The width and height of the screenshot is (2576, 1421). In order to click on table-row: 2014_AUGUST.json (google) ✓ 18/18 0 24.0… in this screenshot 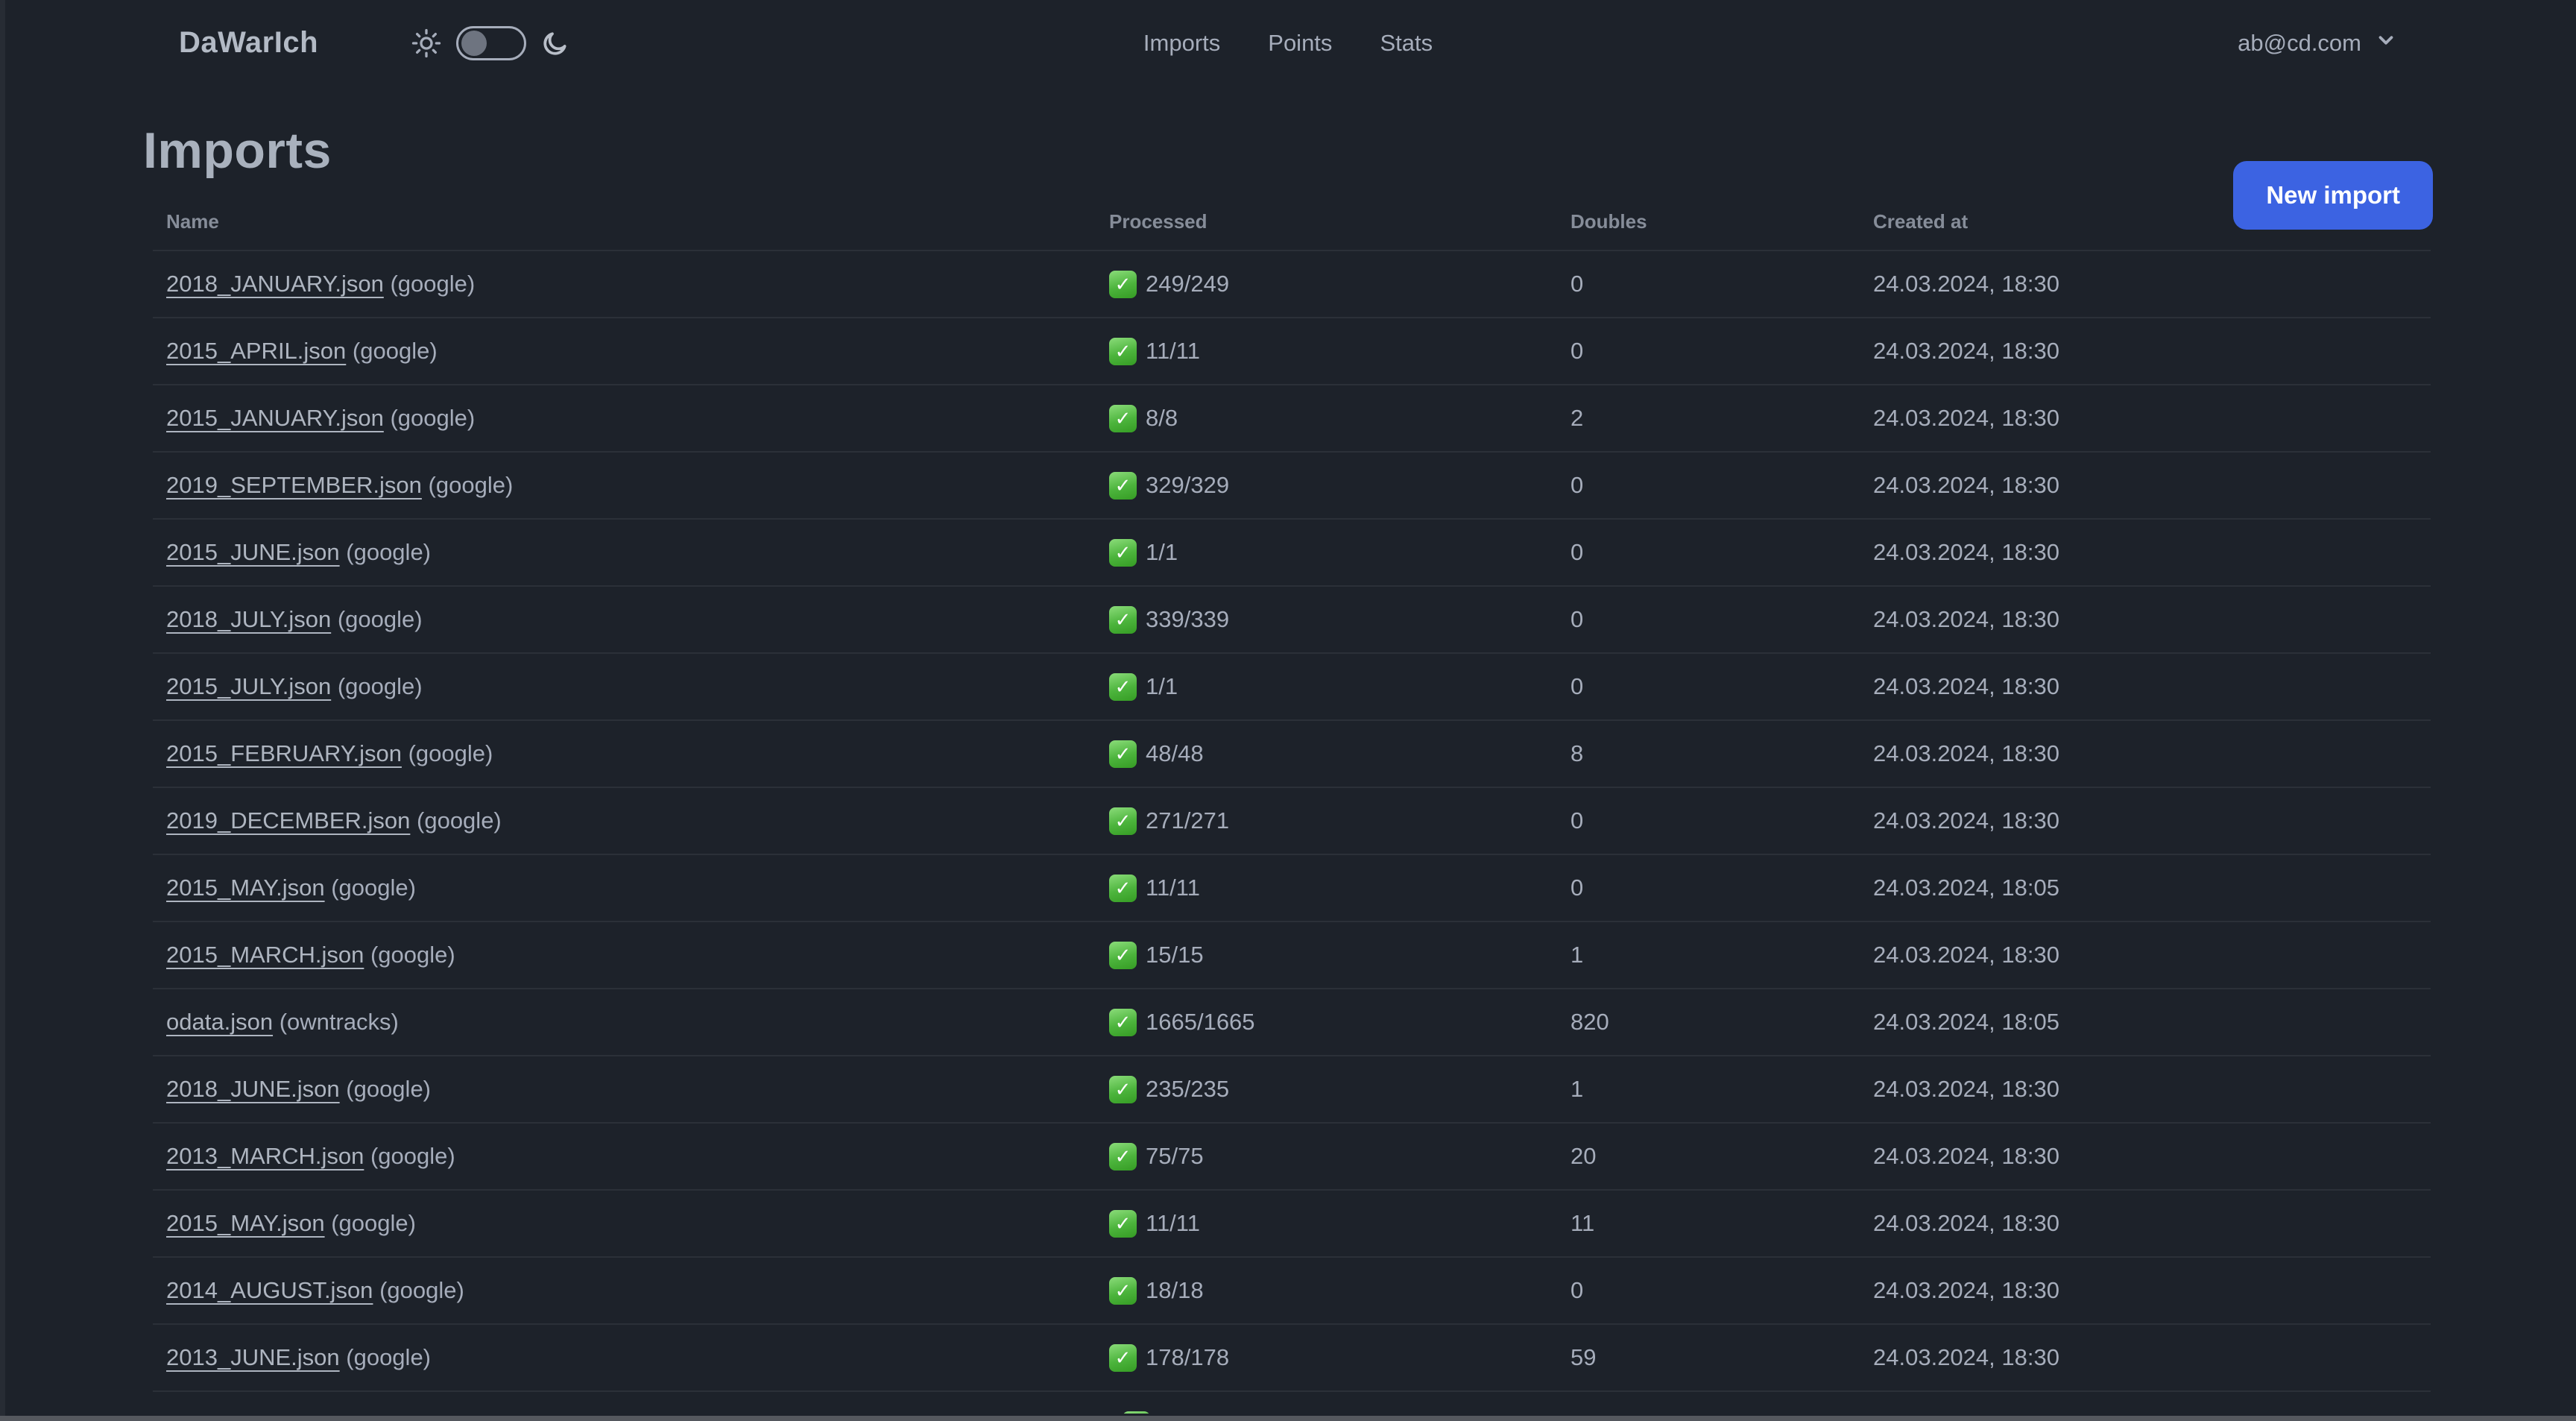, I will do `click(1292, 1289)`.